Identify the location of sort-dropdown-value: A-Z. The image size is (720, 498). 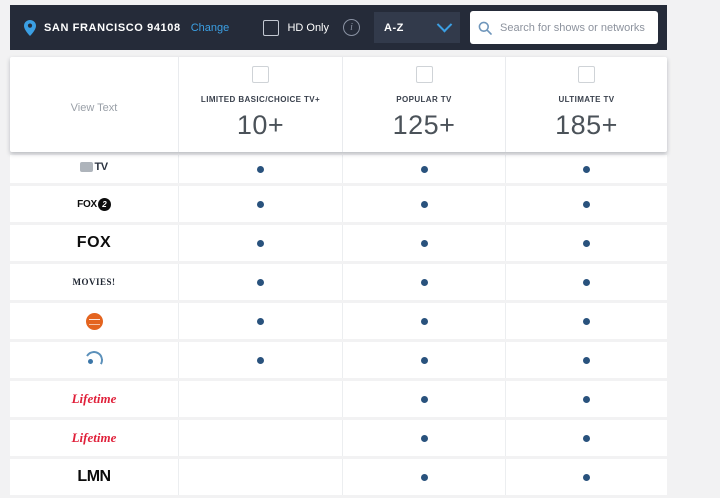
(394, 27).